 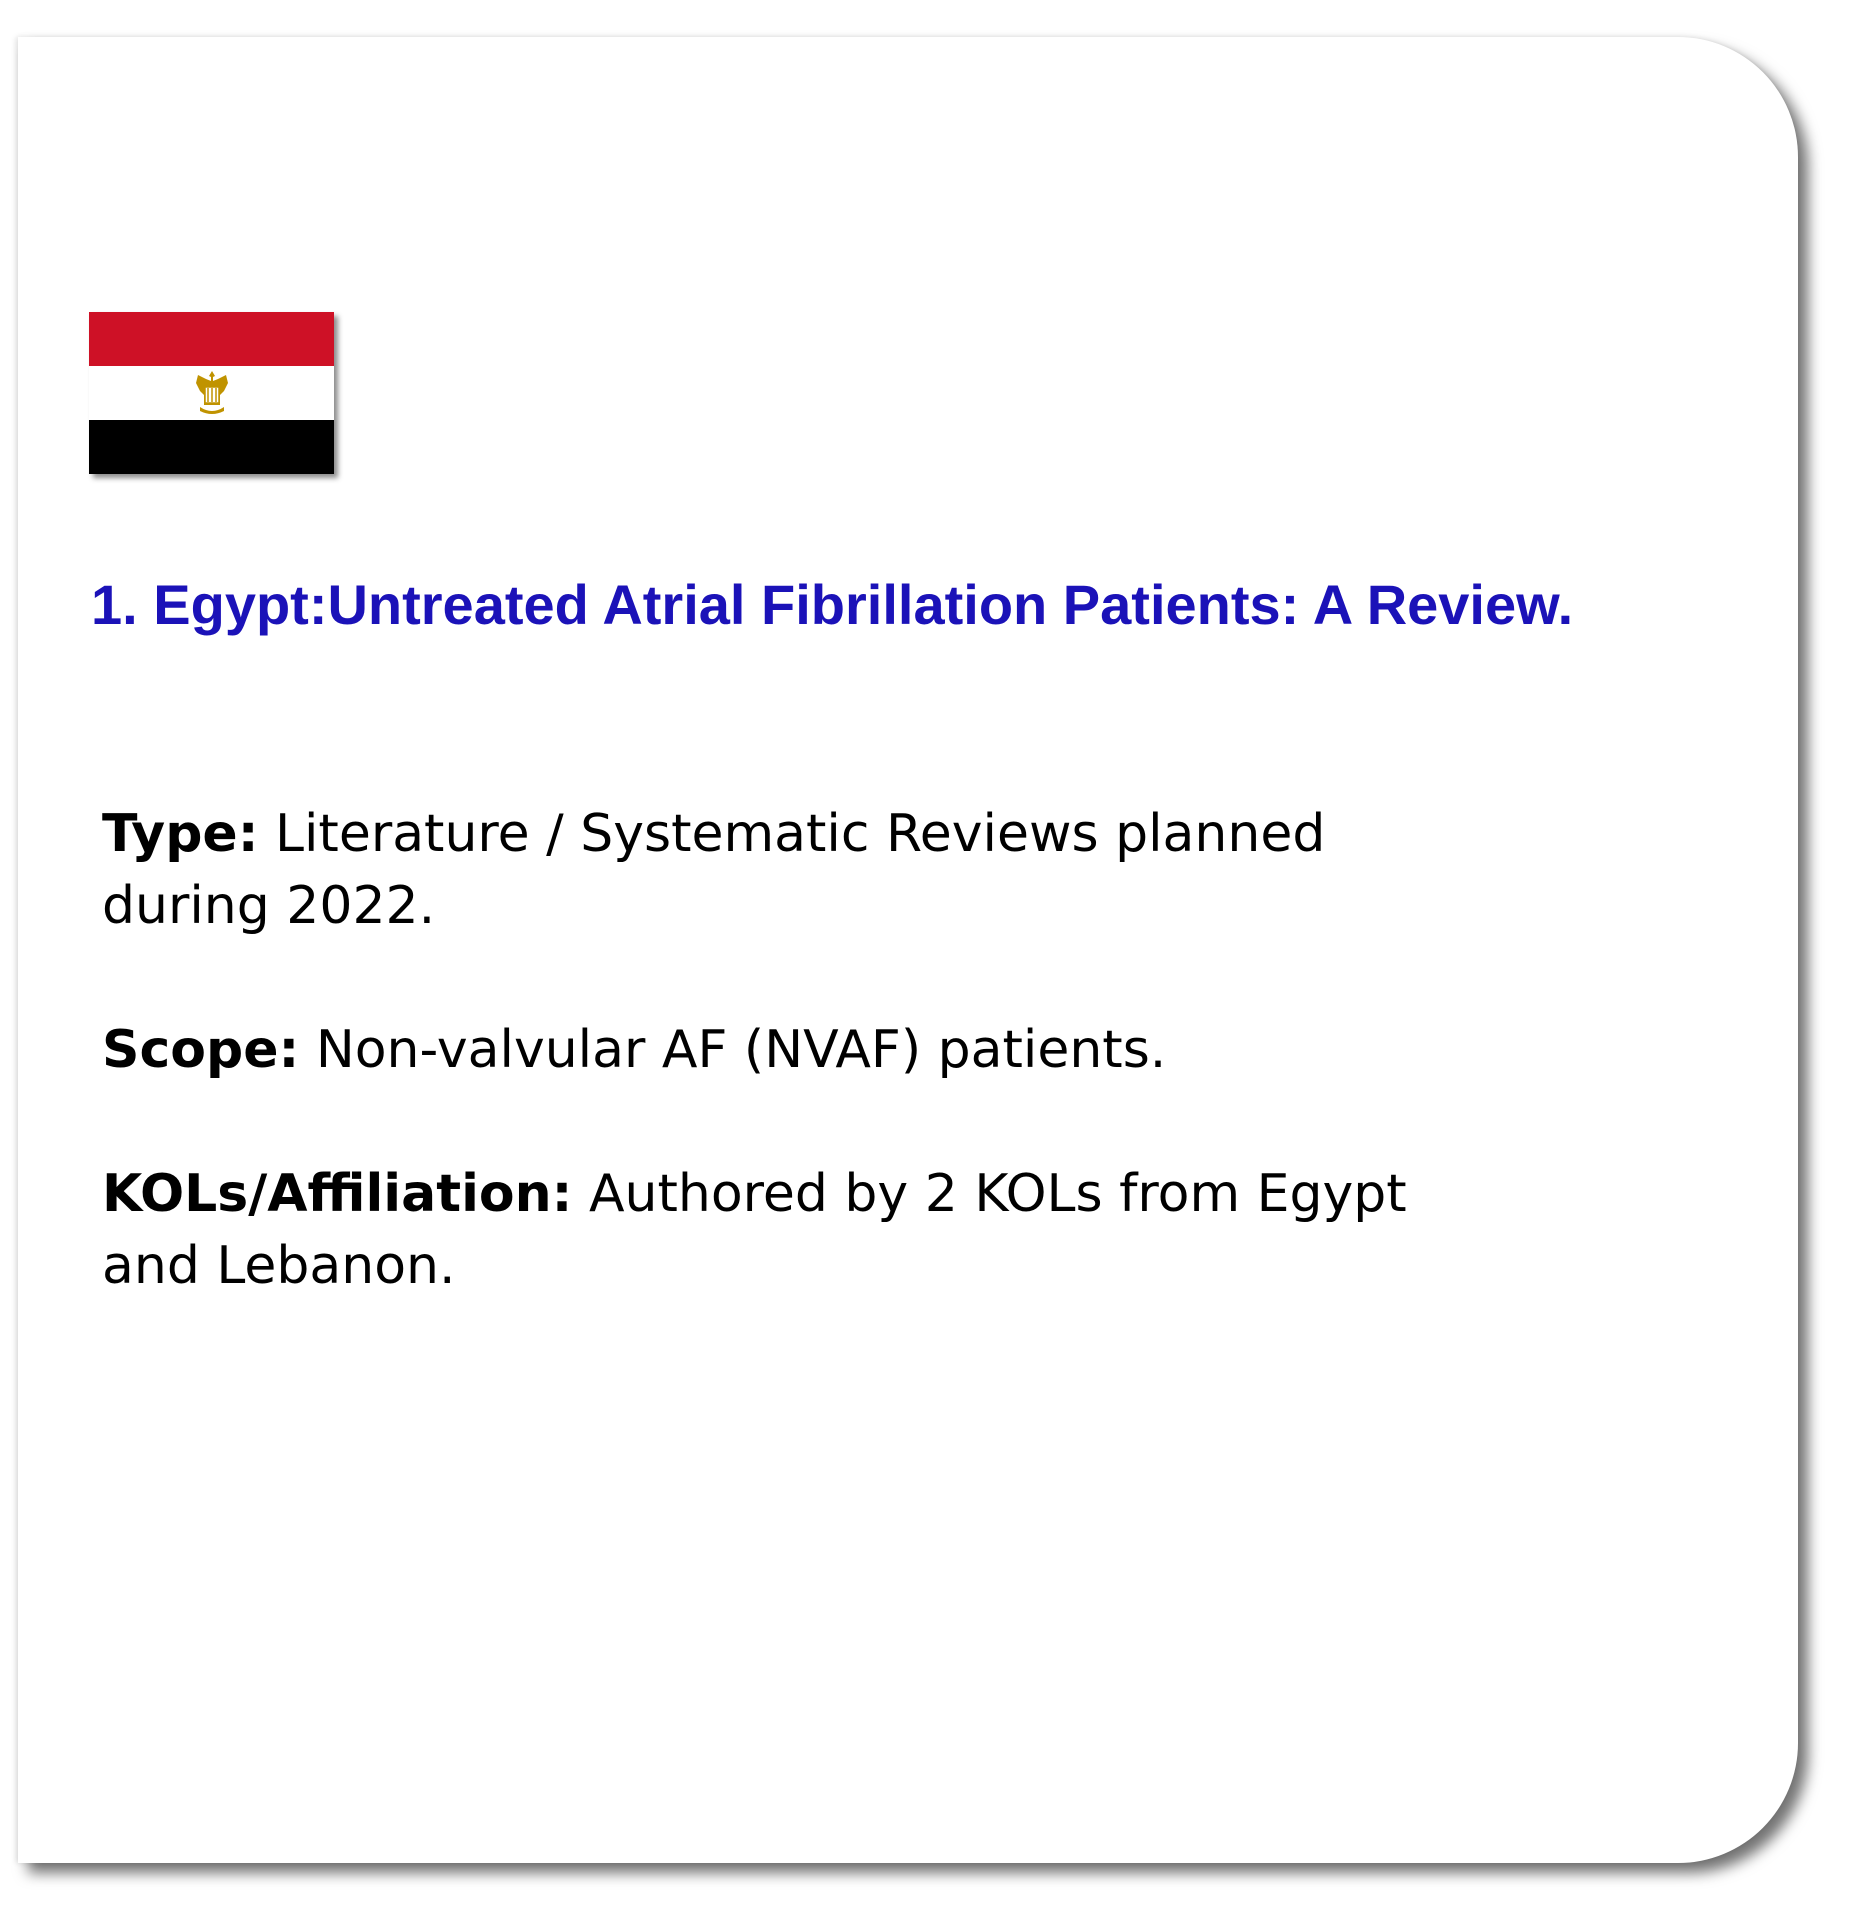 What do you see at coordinates (269, 906) in the screenshot?
I see `type-value-line2: during 2022.` at bounding box center [269, 906].